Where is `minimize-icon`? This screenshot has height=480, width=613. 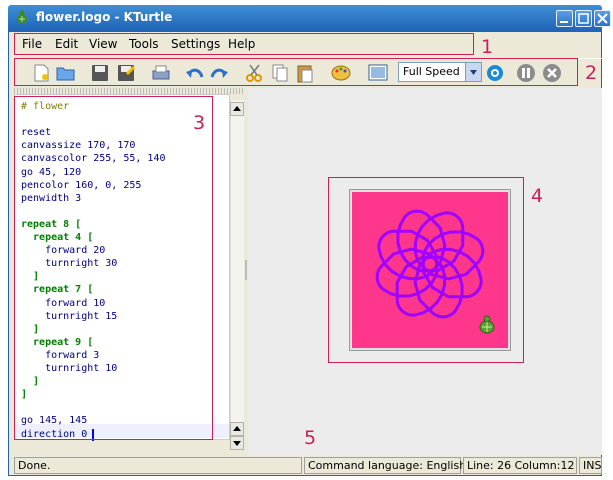 minimize-icon is located at coordinates (564, 22).